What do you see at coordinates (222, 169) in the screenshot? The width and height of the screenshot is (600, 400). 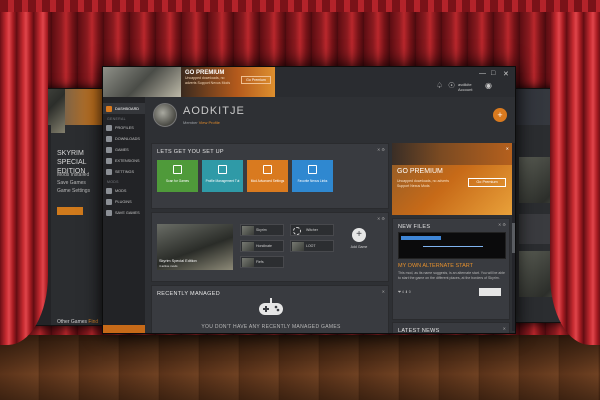 I see `profile-icon` at bounding box center [222, 169].